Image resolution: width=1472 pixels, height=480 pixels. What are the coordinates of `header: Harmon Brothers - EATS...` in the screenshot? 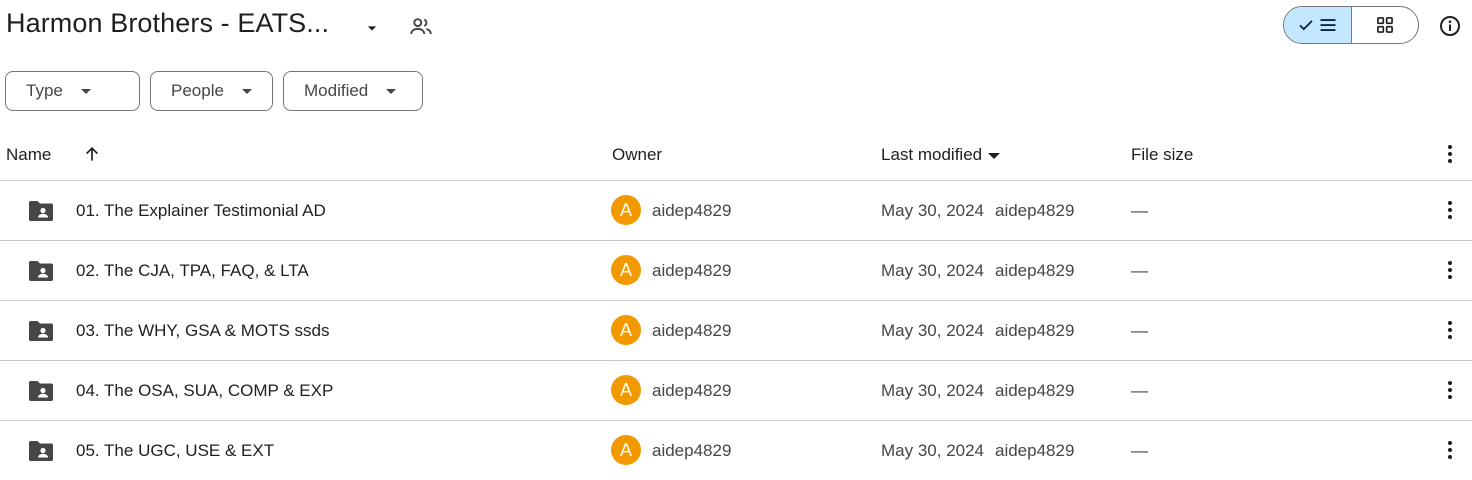 It's located at (736, 28).